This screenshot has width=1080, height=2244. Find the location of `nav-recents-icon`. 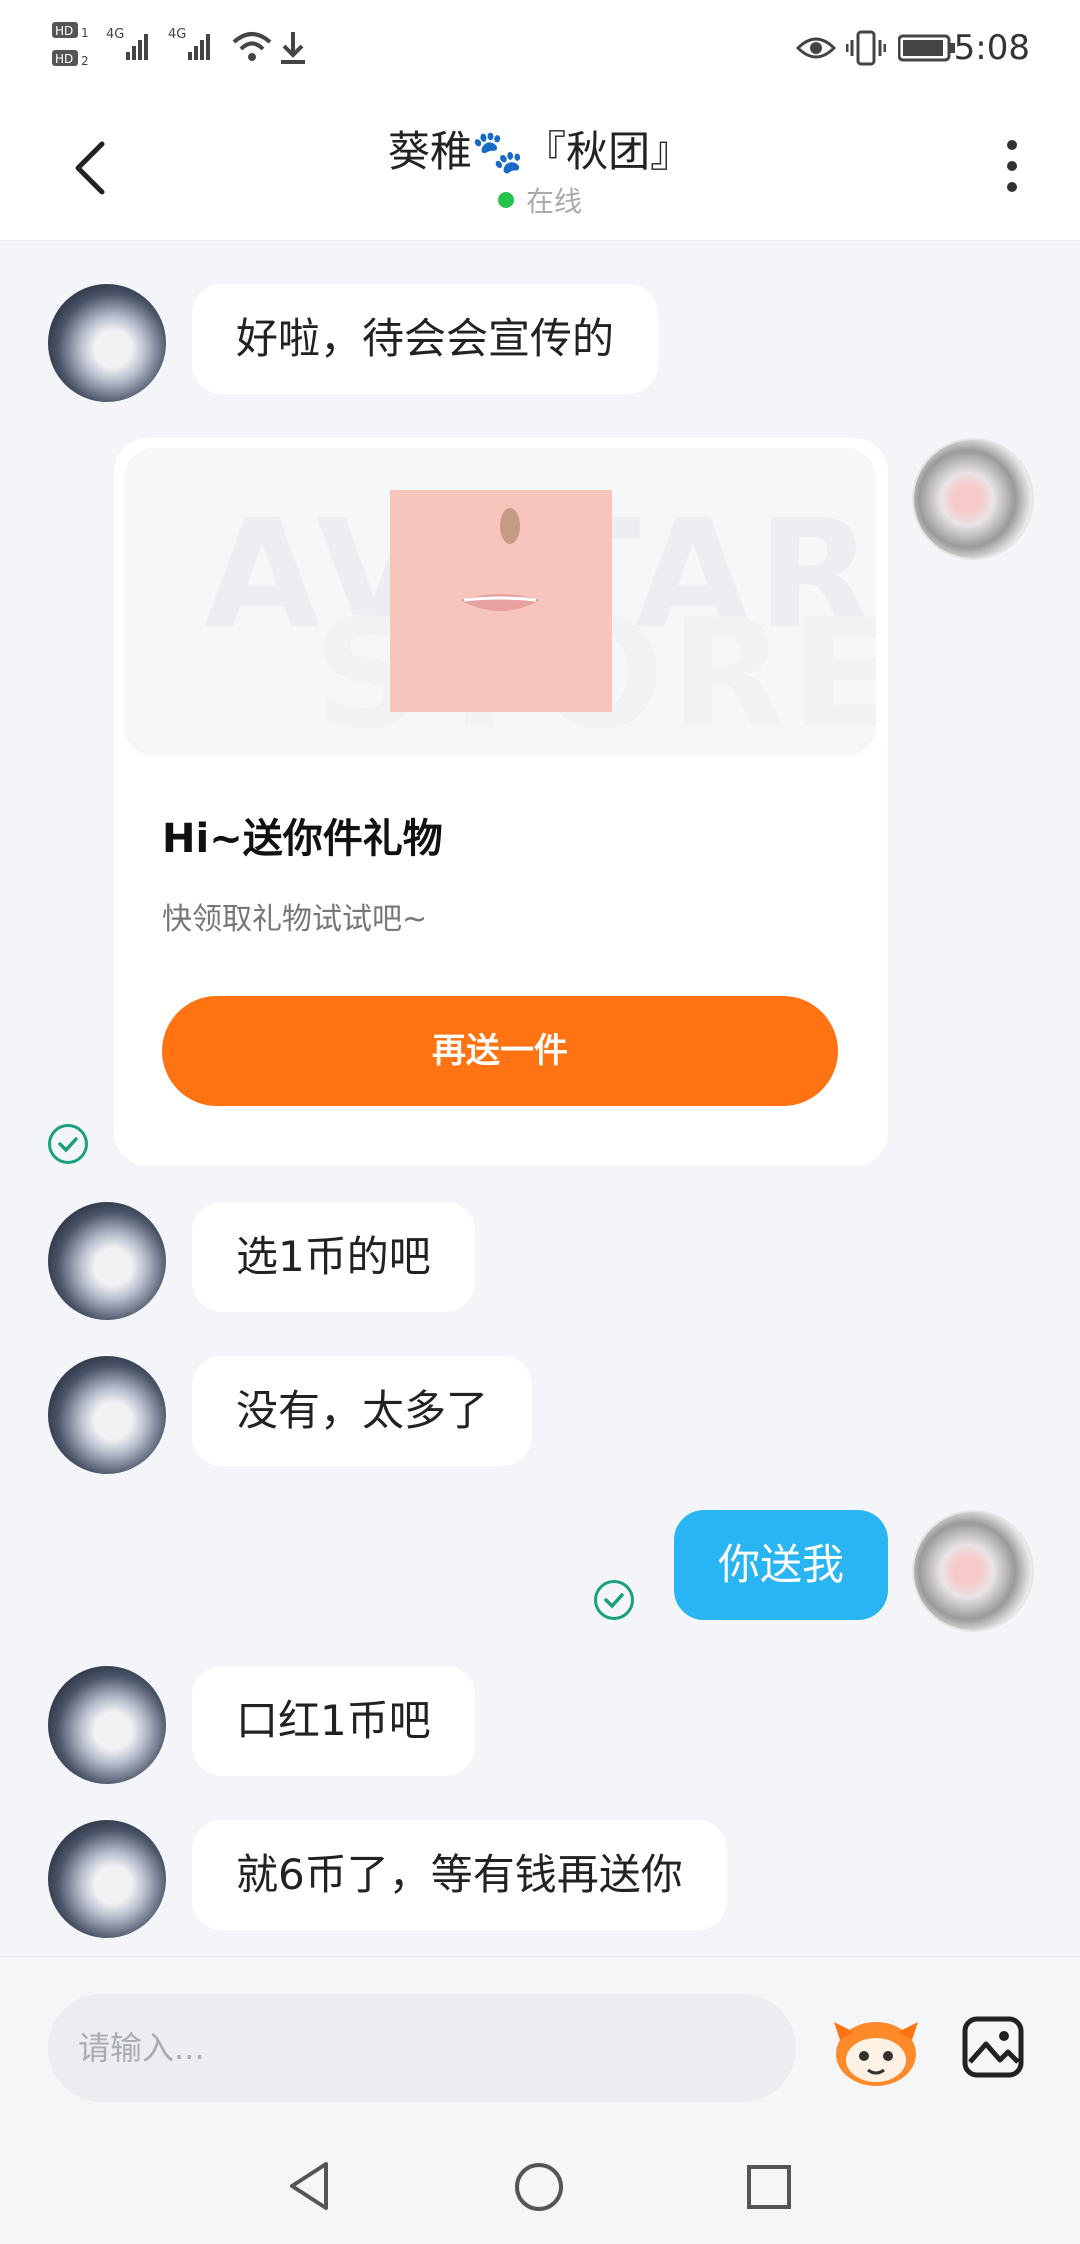

nav-recents-icon is located at coordinates (769, 2189).